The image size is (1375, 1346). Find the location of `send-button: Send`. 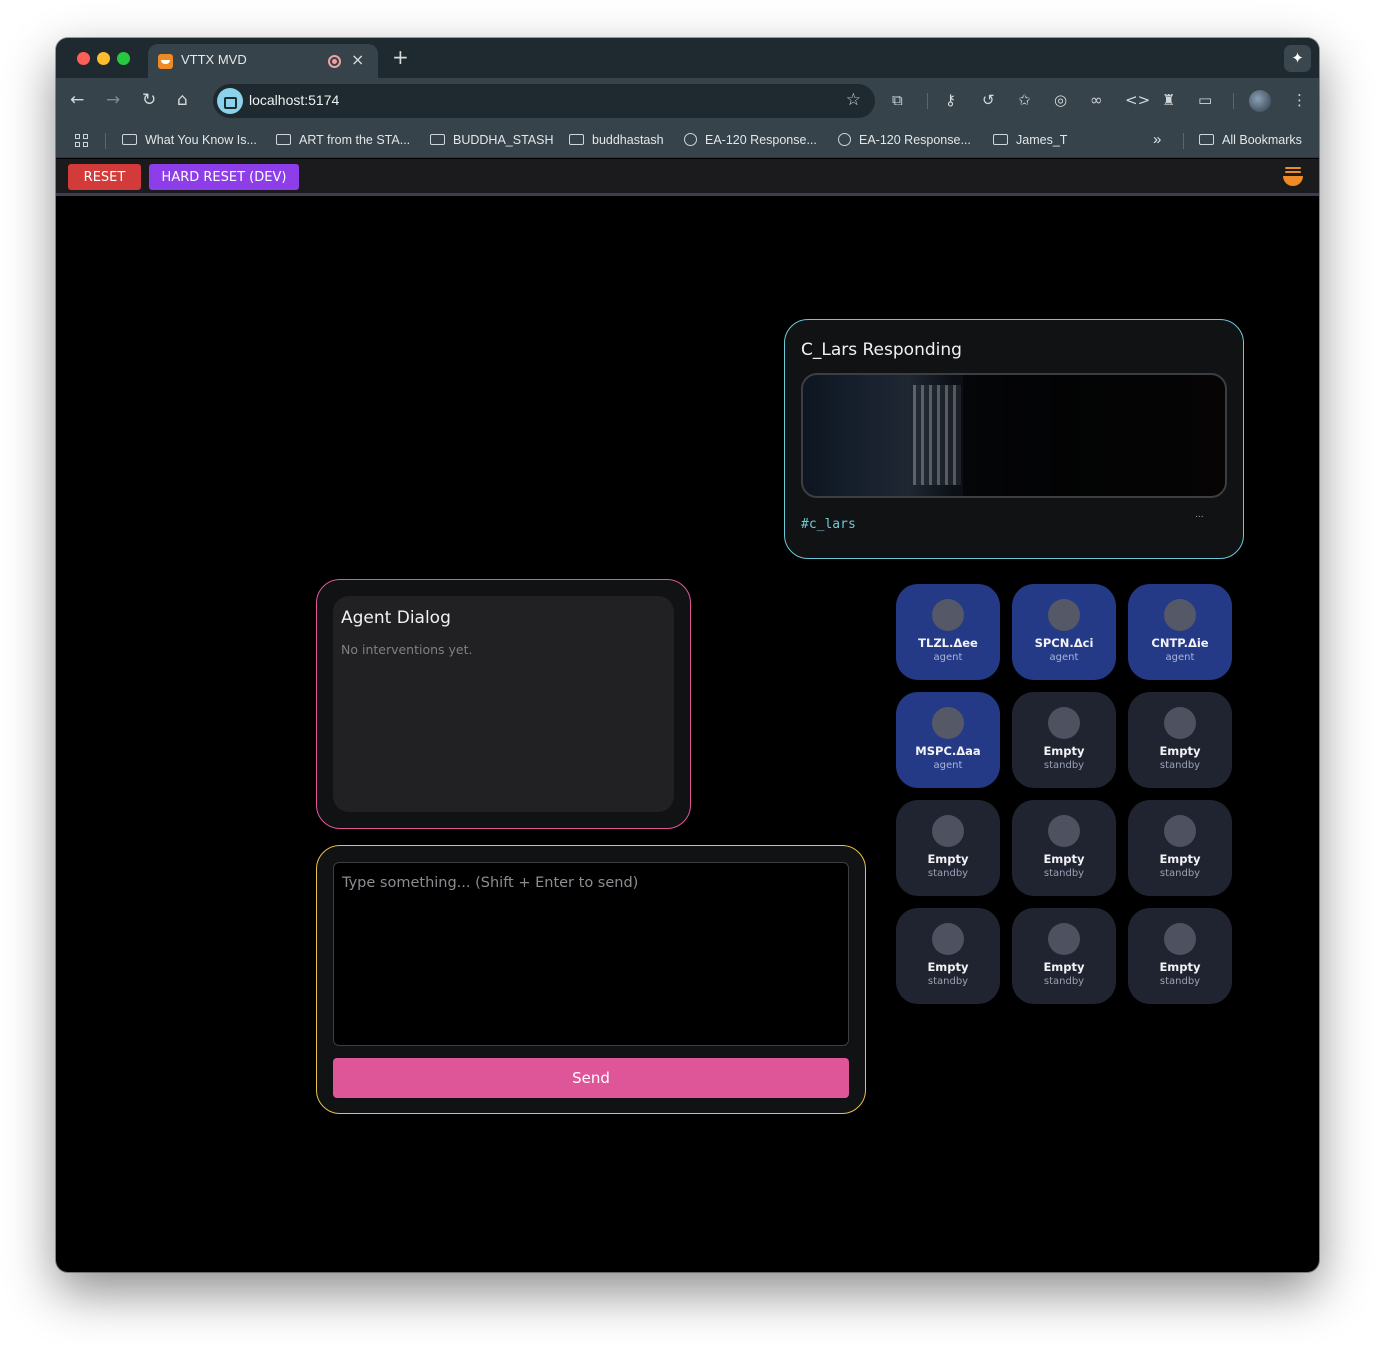

send-button: Send is located at coordinates (591, 1078).